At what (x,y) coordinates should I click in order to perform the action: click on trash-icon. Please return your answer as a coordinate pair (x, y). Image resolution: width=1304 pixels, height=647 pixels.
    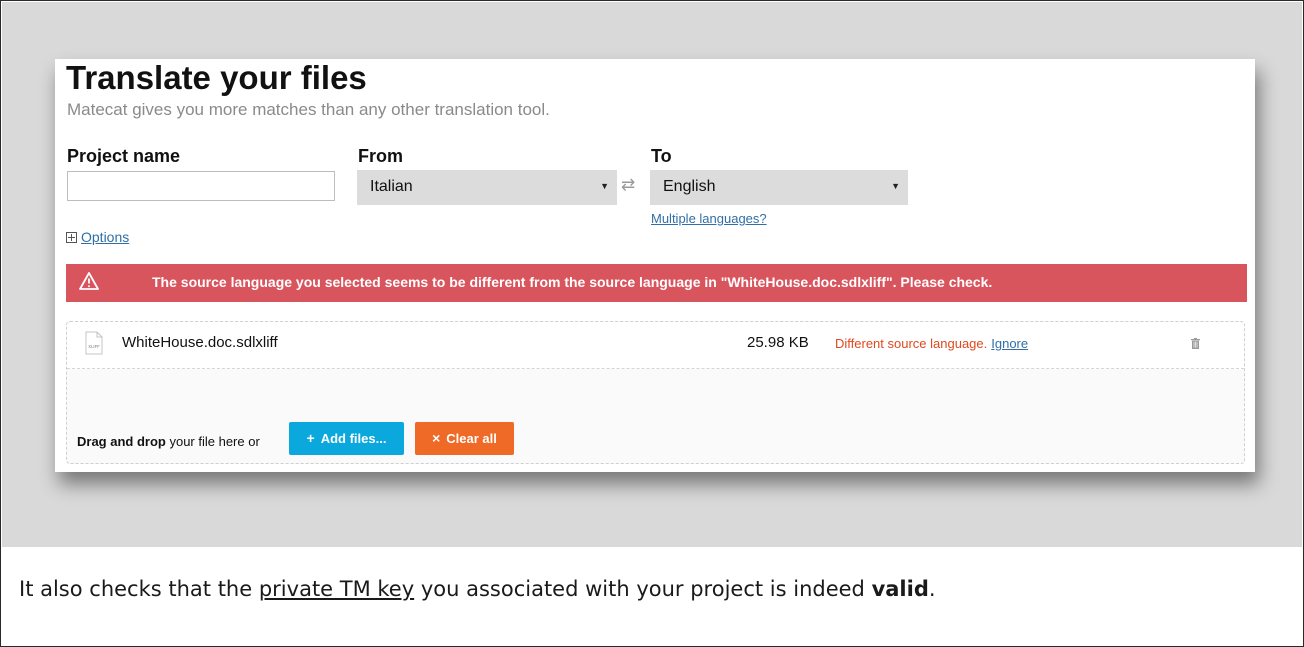
    Looking at the image, I should click on (1195, 343).